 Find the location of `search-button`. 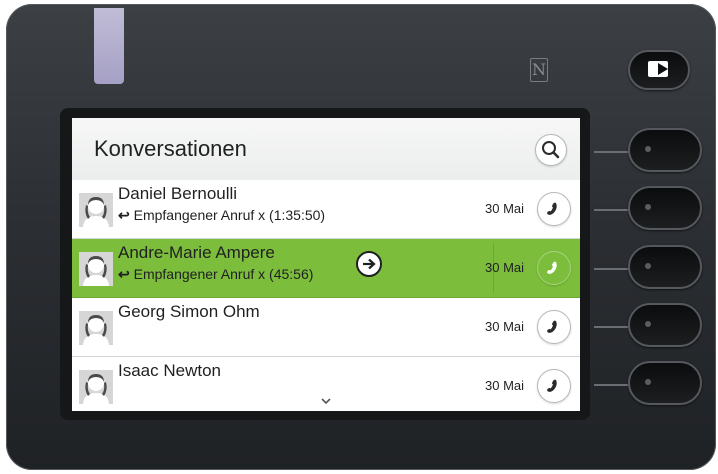

search-button is located at coordinates (551, 150).